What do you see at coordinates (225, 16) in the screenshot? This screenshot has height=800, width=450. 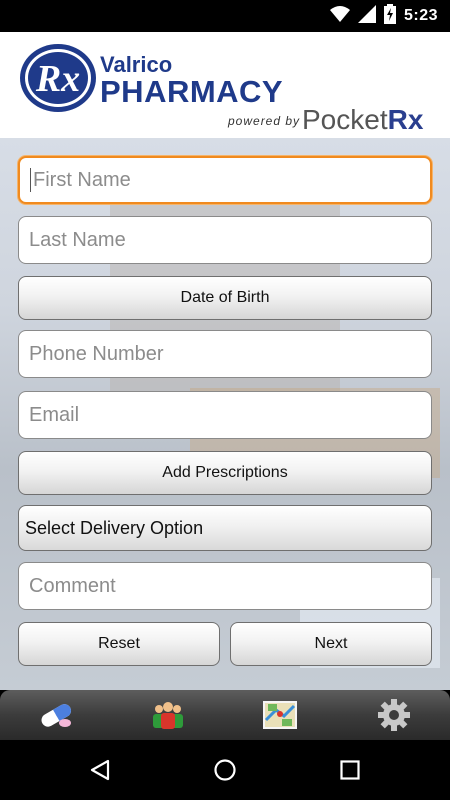 I see `status-bar: 5:23` at bounding box center [225, 16].